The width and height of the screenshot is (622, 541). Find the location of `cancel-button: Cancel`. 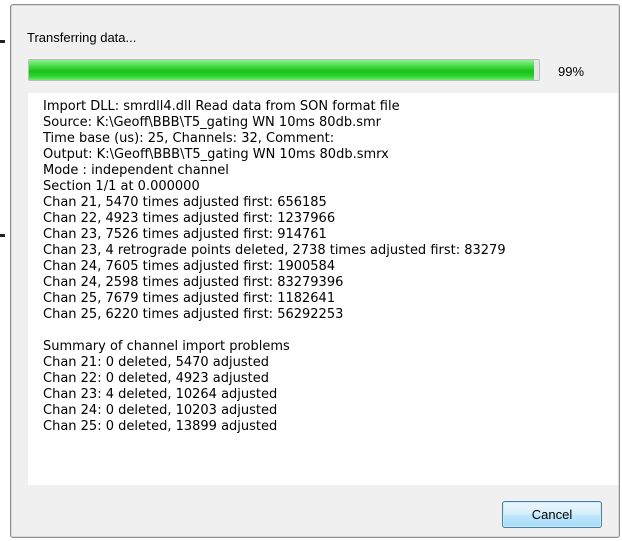

cancel-button: Cancel is located at coordinates (552, 514).